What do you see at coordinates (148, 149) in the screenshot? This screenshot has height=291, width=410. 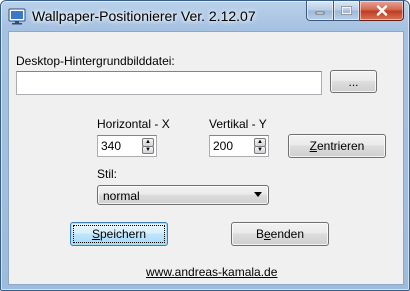 I see `horizontal-down-arrow-icon: ▼` at bounding box center [148, 149].